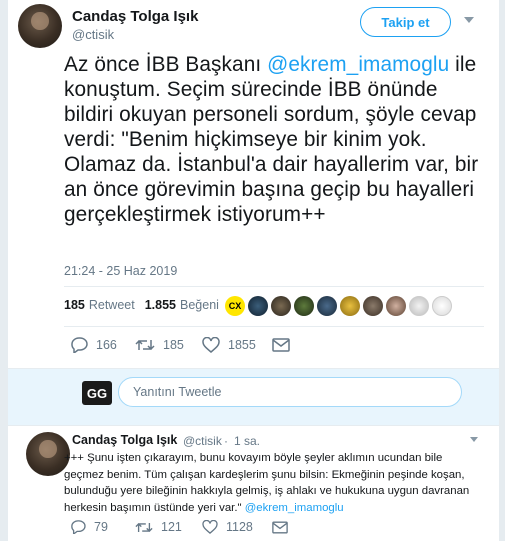  What do you see at coordinates (160, 305) in the screenshot?
I see `like-count: 1.855` at bounding box center [160, 305].